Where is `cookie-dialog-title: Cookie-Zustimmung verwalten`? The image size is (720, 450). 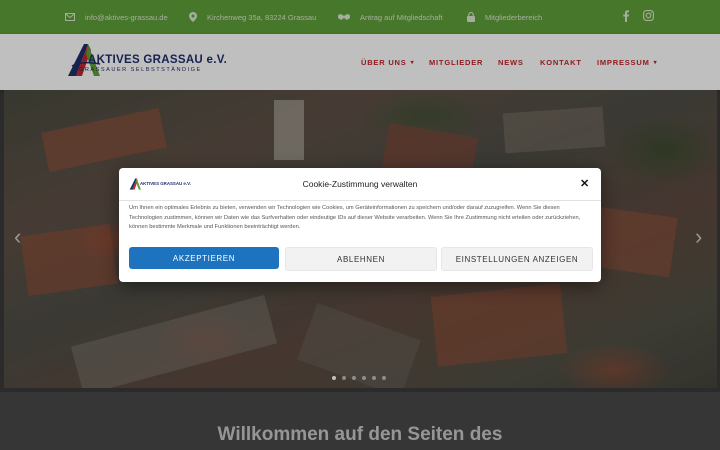
cookie-dialog-title: Cookie-Zustimmung verwalten is located at coordinates (360, 184).